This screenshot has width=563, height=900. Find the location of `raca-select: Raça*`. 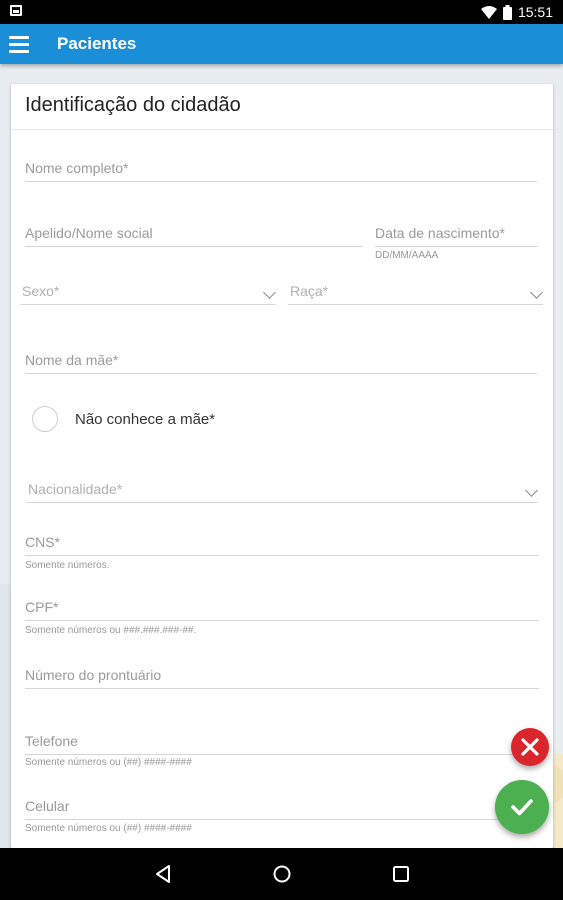

raca-select: Raça* is located at coordinates (415, 292).